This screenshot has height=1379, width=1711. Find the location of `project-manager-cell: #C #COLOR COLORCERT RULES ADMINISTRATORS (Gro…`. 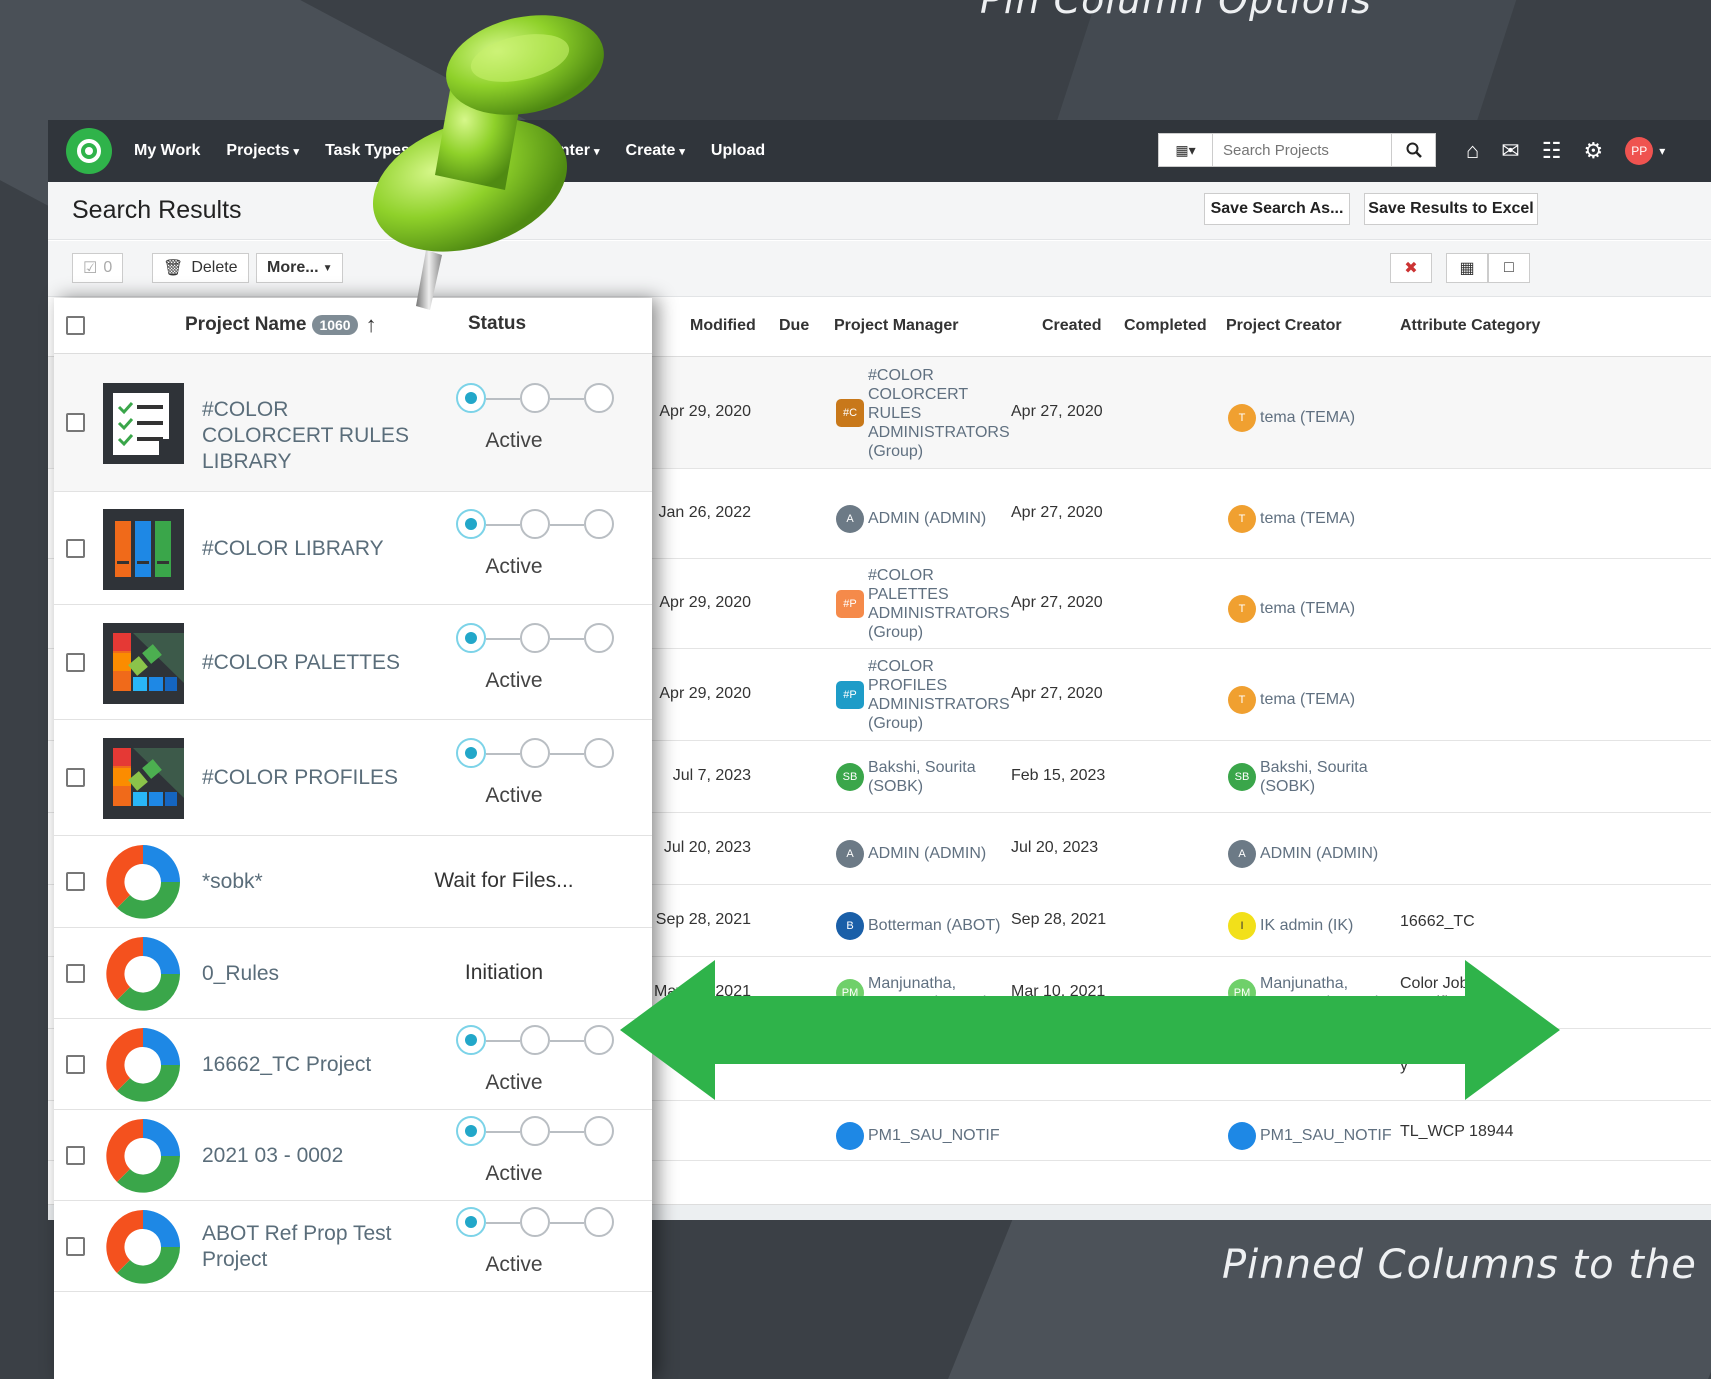

project-manager-cell: #C #COLOR COLORCERT RULES ADMINISTRATORS (Gro… is located at coordinates (923, 413).